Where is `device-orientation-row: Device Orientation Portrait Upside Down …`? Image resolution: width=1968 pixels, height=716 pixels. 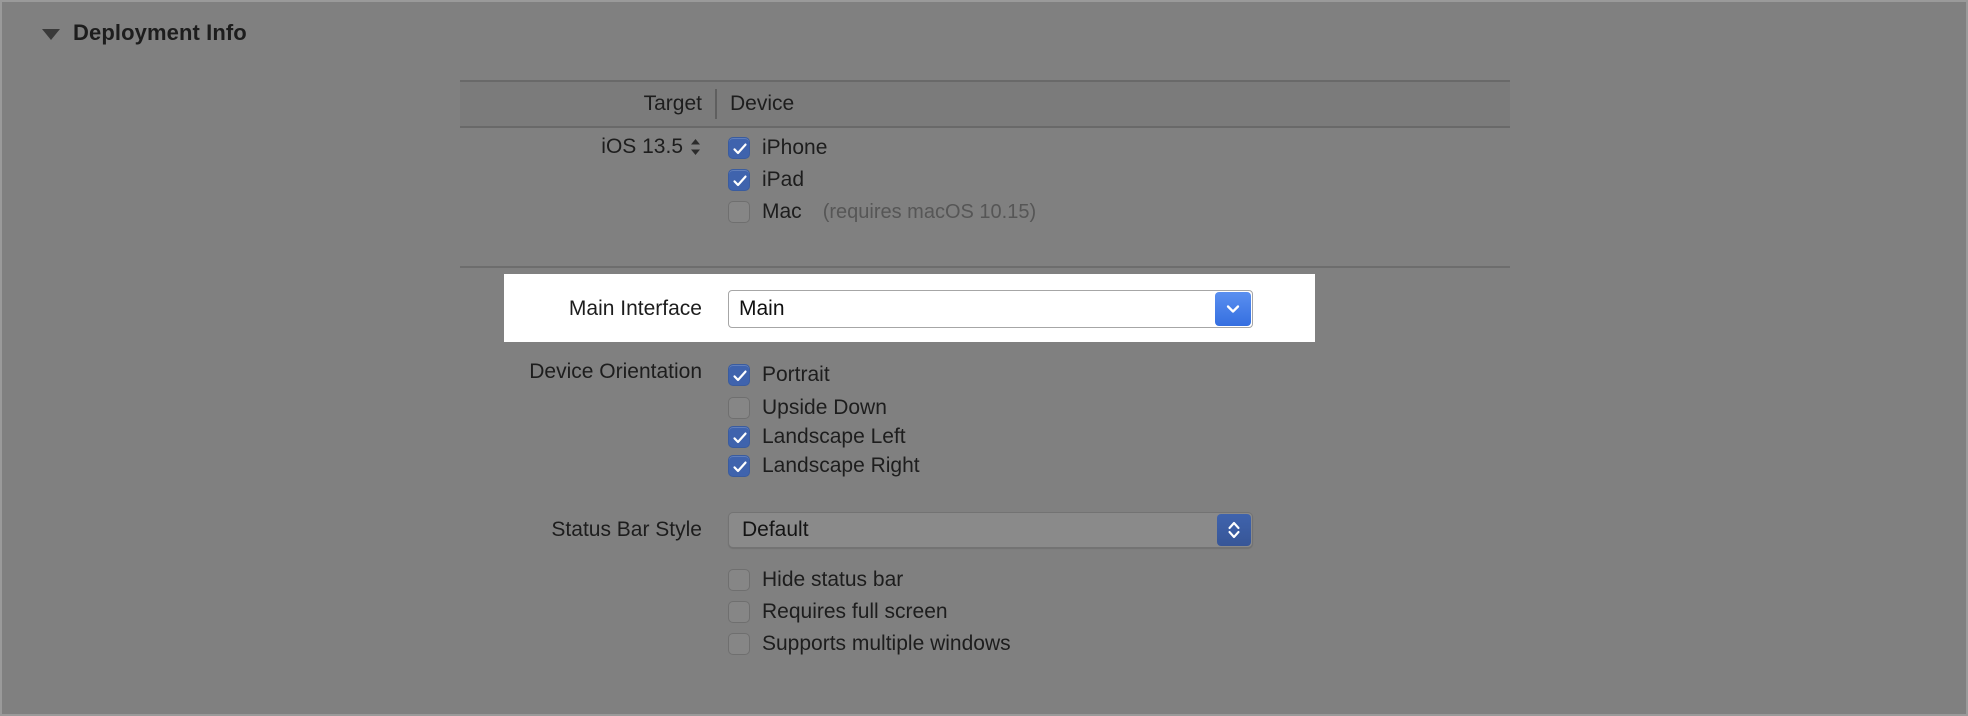 device-orientation-row: Device Orientation Portrait Upside Down … is located at coordinates (690, 418).